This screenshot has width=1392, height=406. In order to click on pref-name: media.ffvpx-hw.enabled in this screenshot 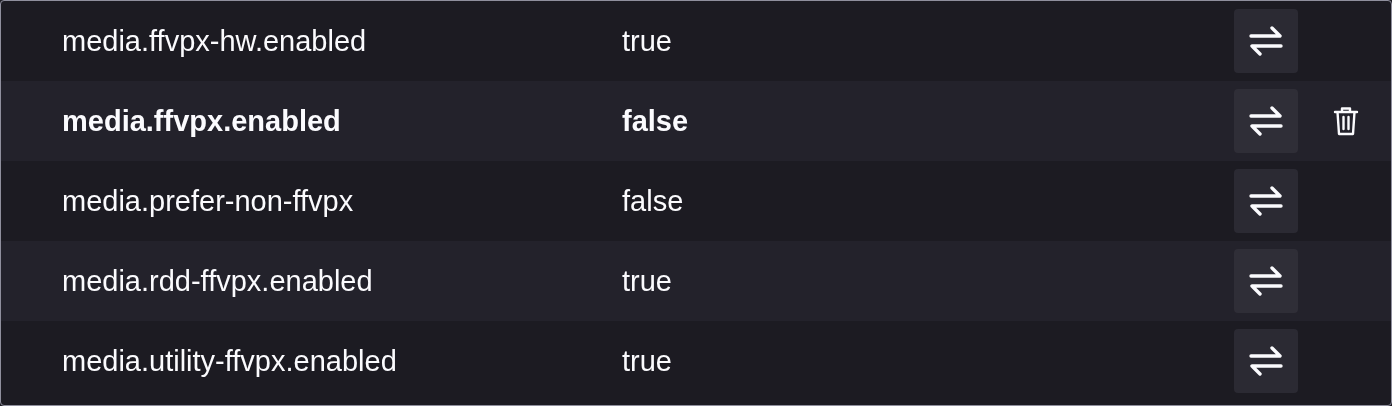, I will do `click(214, 41)`.